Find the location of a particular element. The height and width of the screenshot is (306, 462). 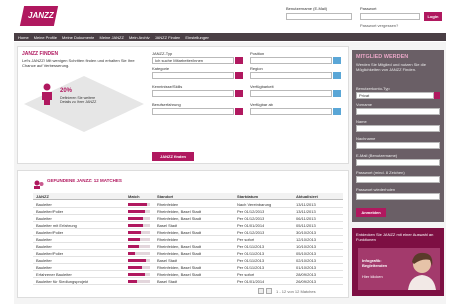

find-button: JANZZ finden is located at coordinates (173, 156).